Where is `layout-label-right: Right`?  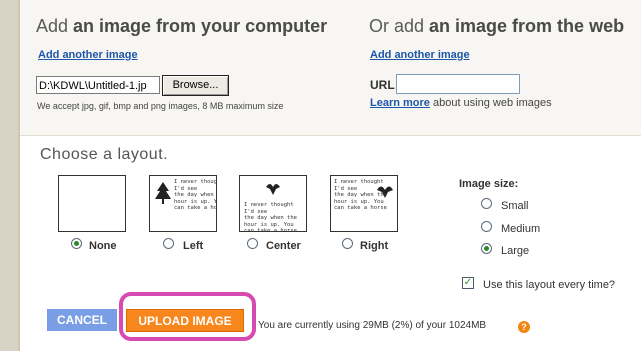
layout-label-right: Right is located at coordinates (374, 246).